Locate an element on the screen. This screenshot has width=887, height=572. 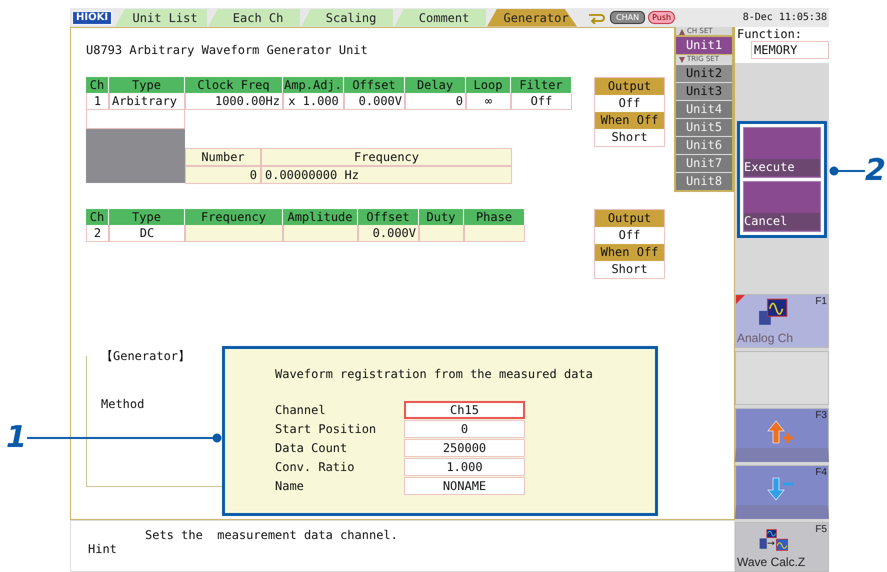
field-label: Name is located at coordinates (290, 486).